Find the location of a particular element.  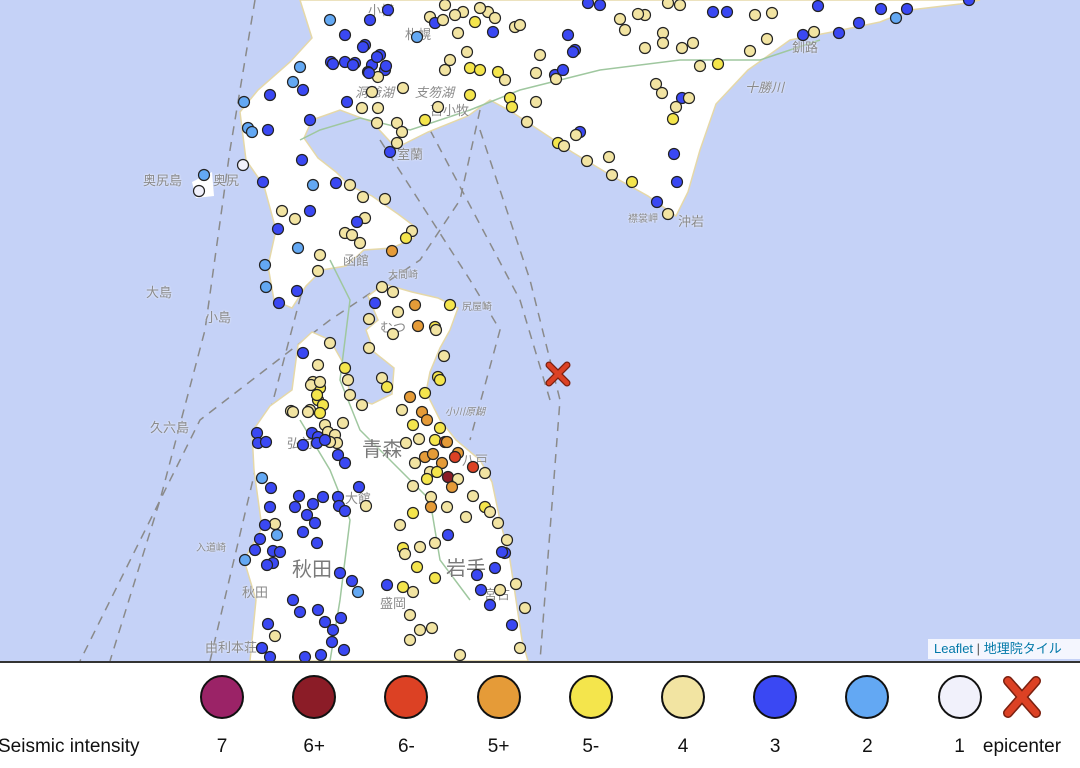

gsi-tiles-link: 地理院タイル is located at coordinates (1023, 648).